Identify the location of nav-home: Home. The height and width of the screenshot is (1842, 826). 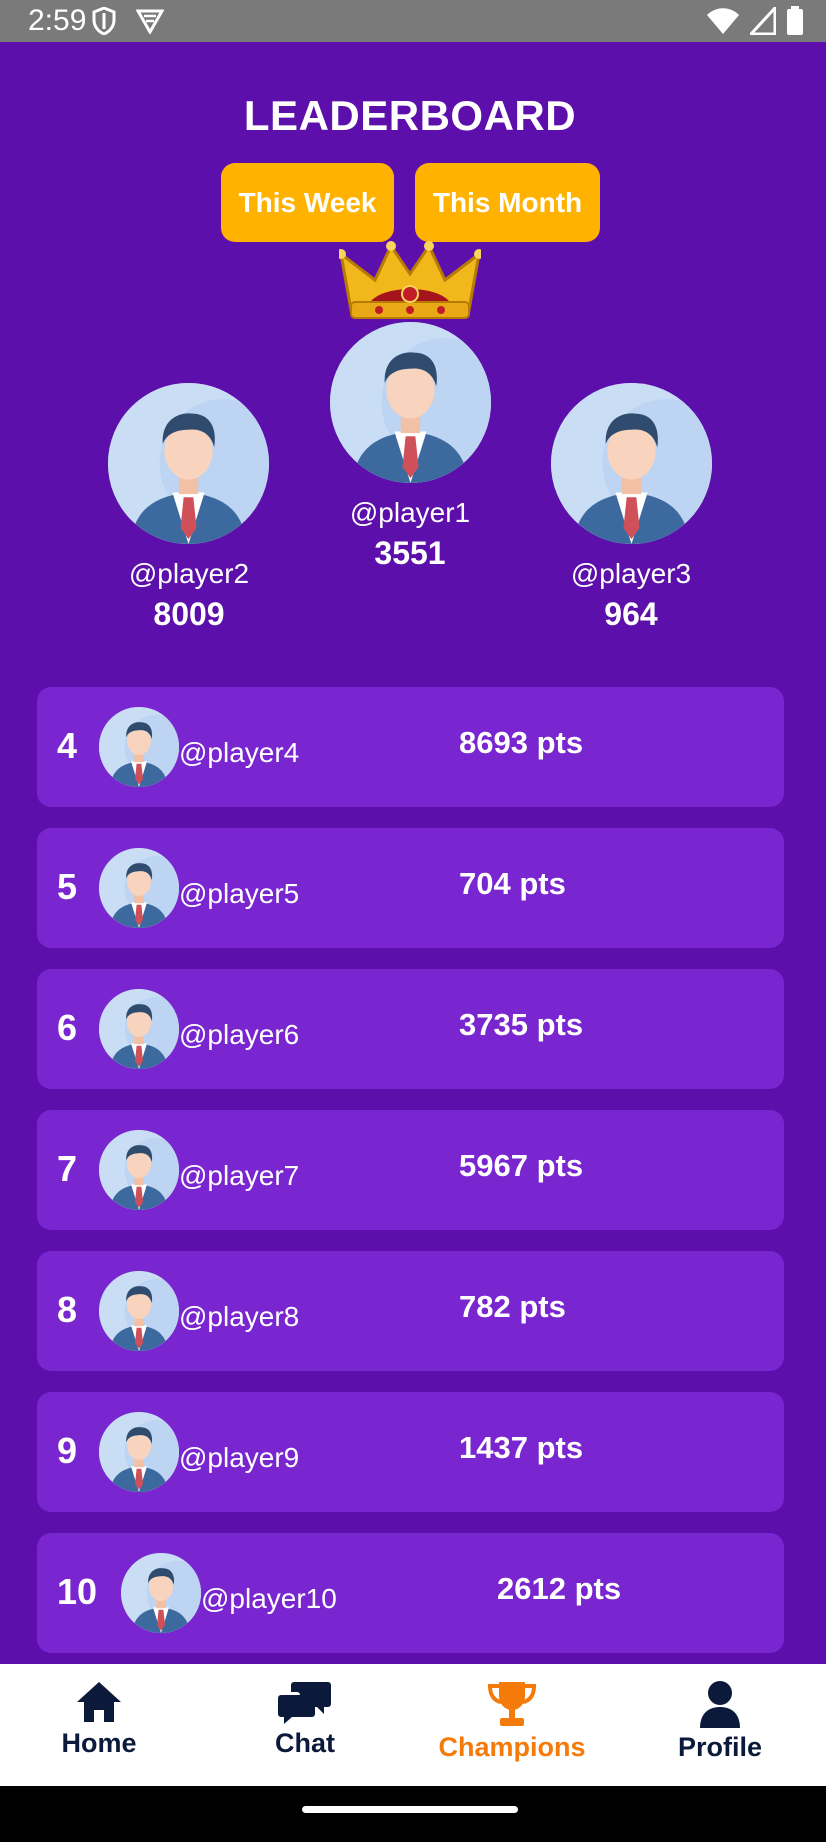
(99, 1725).